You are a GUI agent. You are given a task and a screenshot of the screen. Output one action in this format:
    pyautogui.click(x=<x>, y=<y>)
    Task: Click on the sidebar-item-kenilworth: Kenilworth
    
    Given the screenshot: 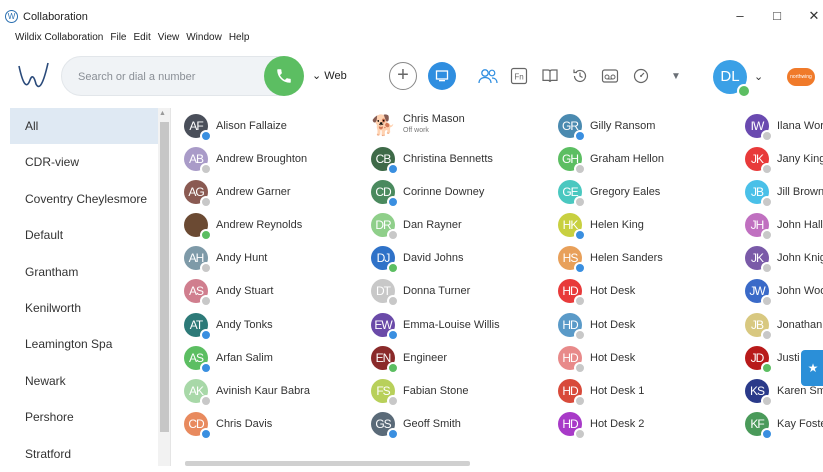 What is the action you would take?
    pyautogui.click(x=84, y=308)
    